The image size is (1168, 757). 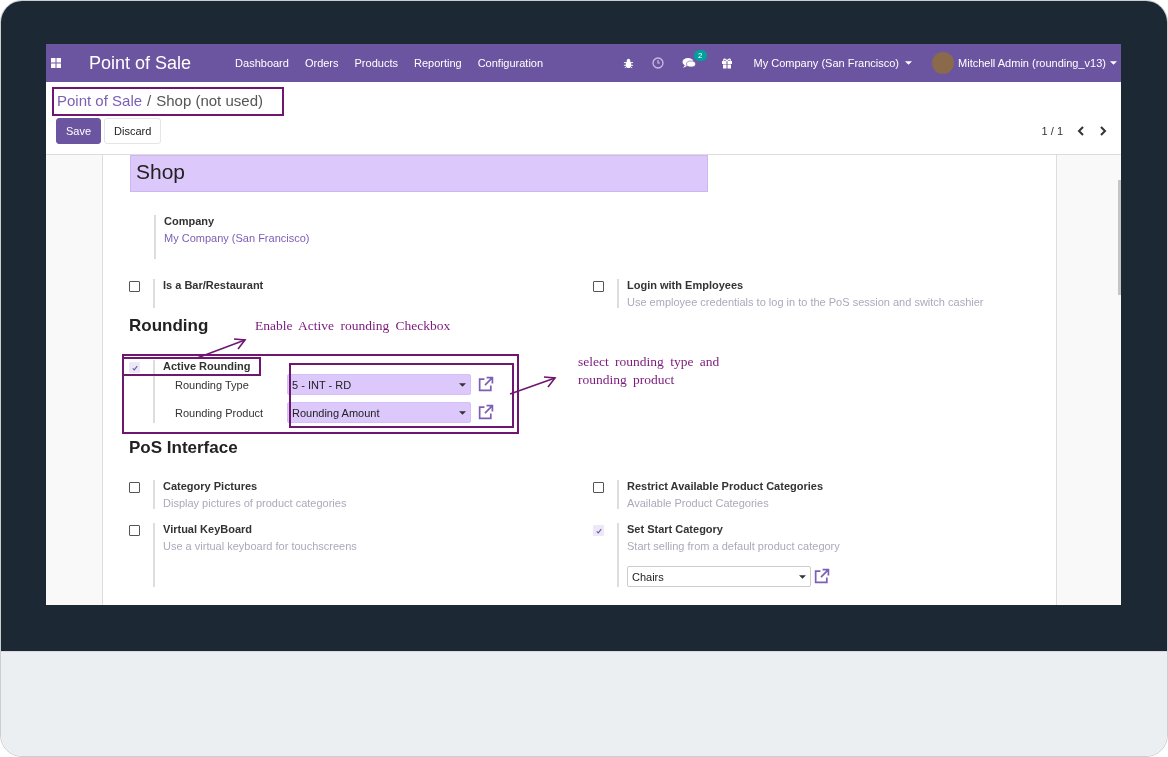 What do you see at coordinates (208, 529) in the screenshot?
I see `setting-label: Virtual KeyBoard` at bounding box center [208, 529].